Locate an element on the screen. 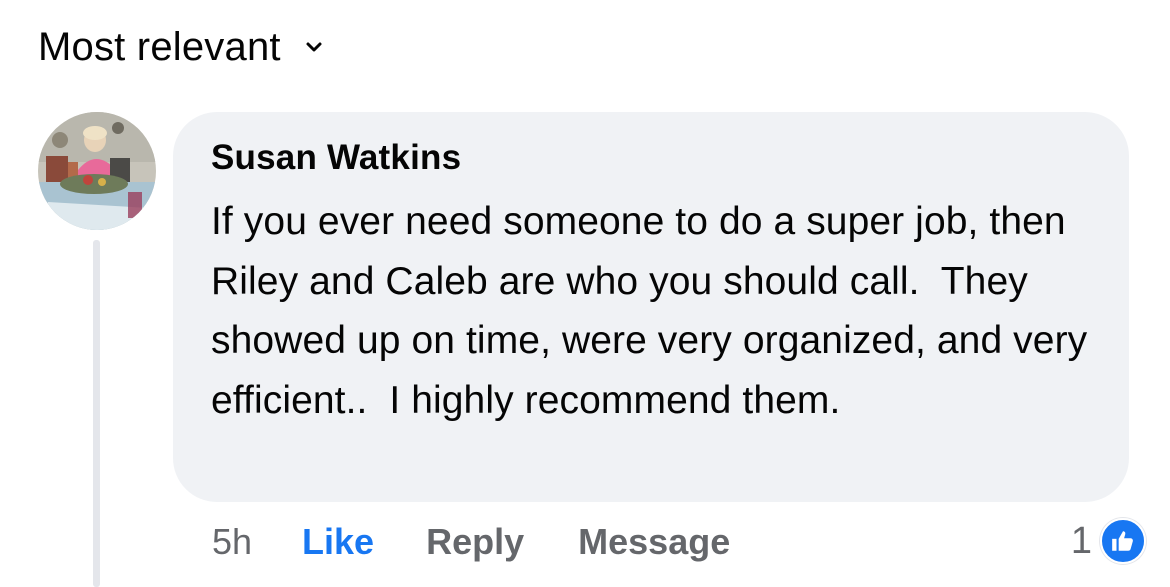  sort-dropdown: Most relevant is located at coordinates (180, 47).